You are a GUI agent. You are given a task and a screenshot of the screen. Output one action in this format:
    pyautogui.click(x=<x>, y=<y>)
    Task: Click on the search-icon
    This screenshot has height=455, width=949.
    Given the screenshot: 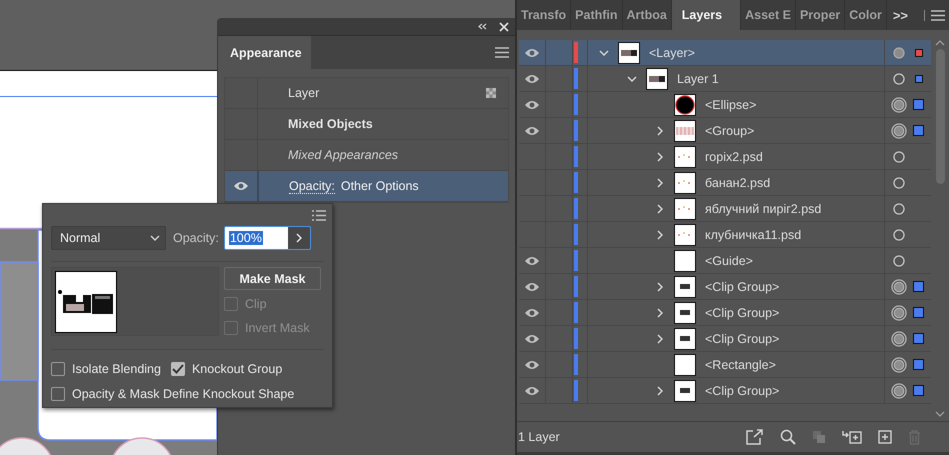 What is the action you would take?
    pyautogui.click(x=788, y=437)
    